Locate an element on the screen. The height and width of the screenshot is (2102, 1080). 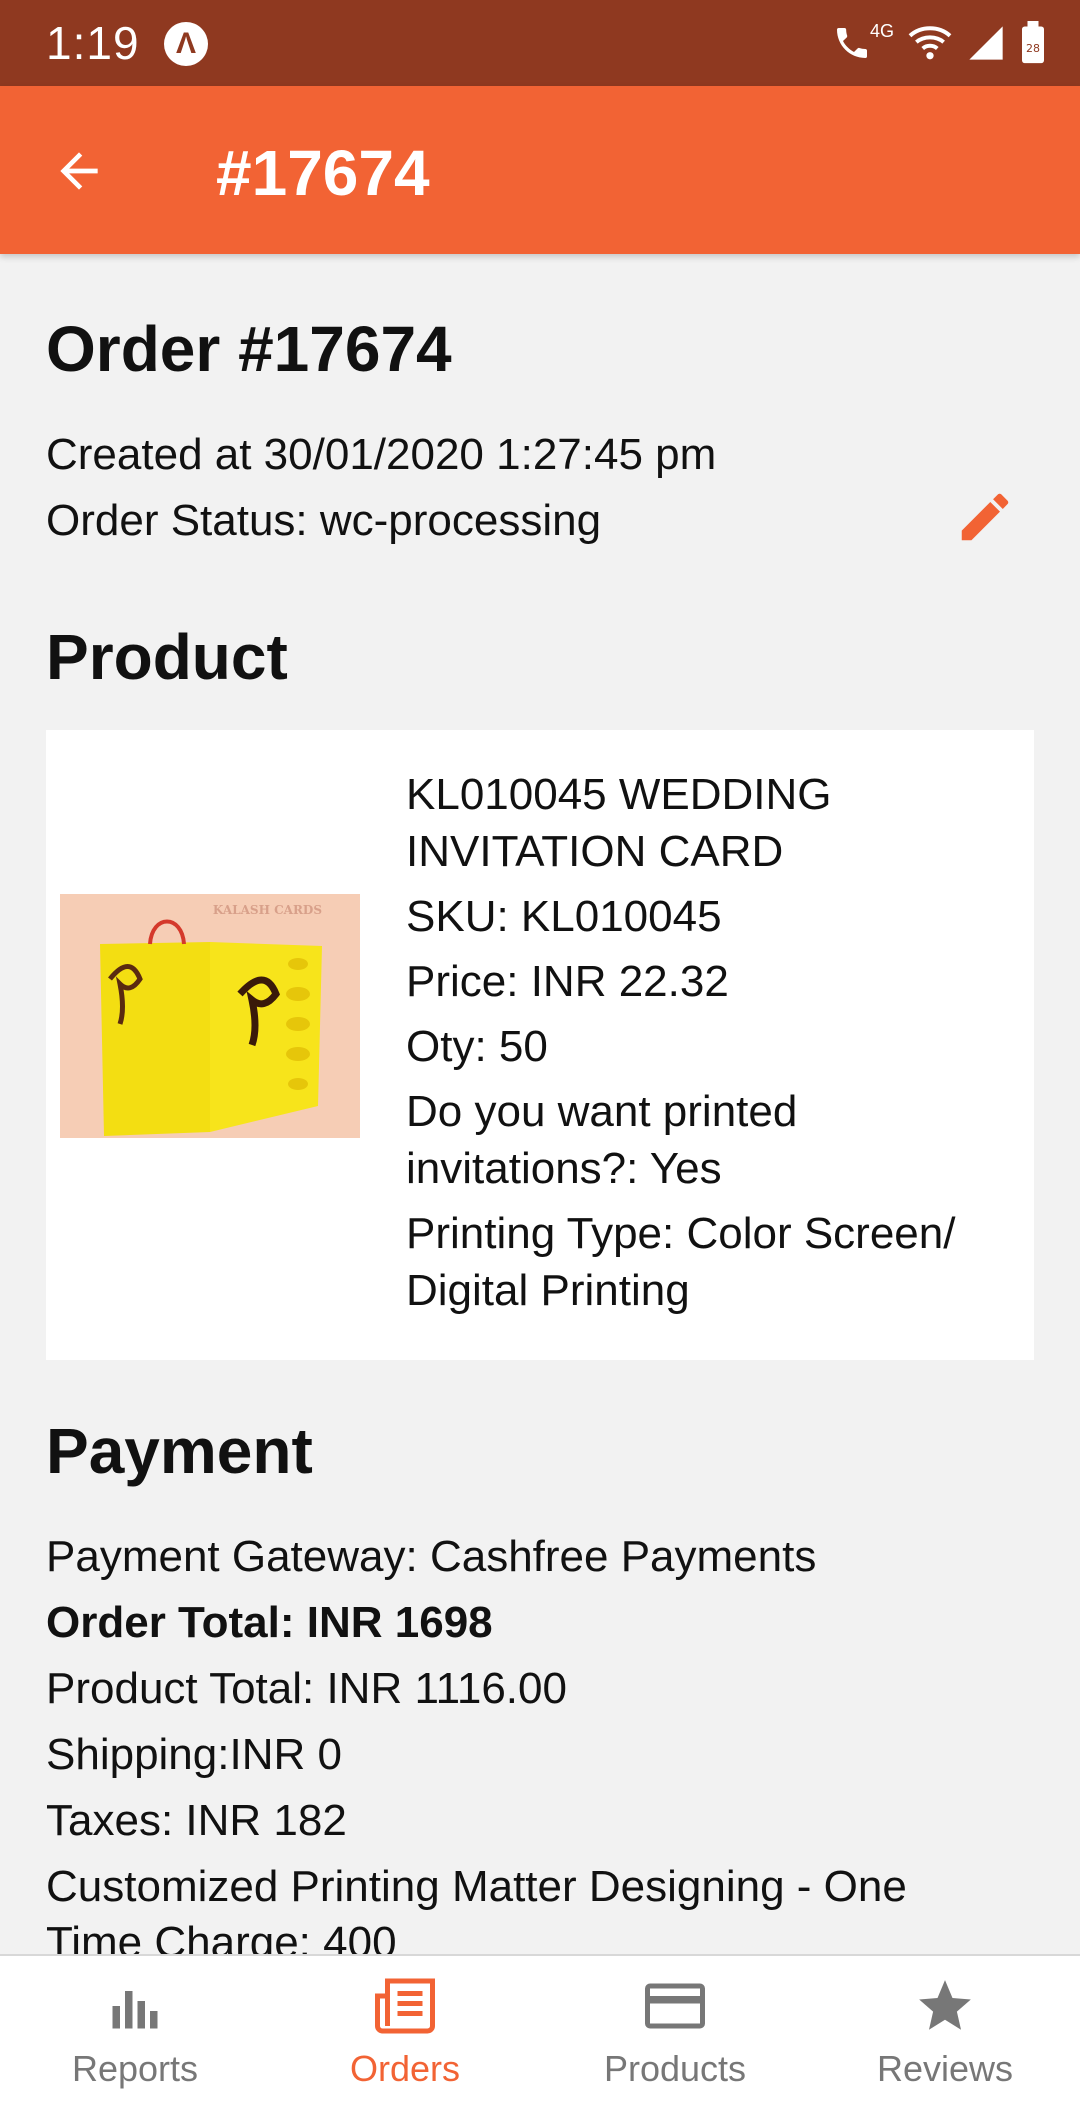
product-printed-option: Do you want printed invitations?: Yes is located at coordinates (602, 1140).